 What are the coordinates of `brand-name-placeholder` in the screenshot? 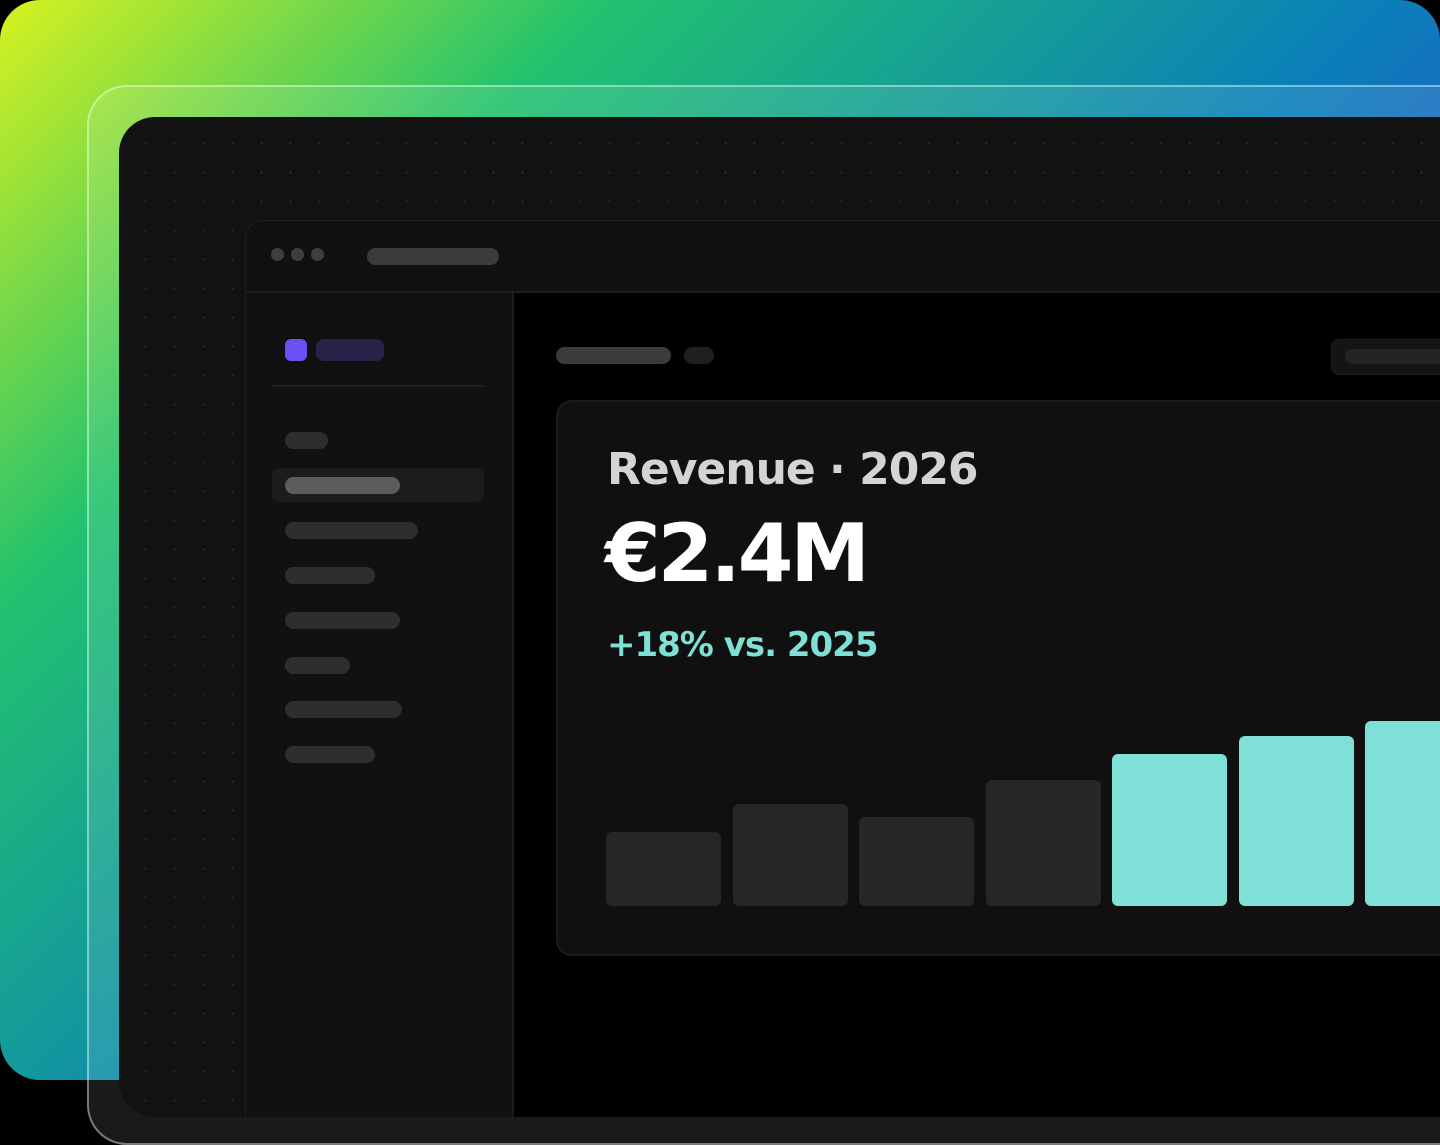 It's located at (350, 350).